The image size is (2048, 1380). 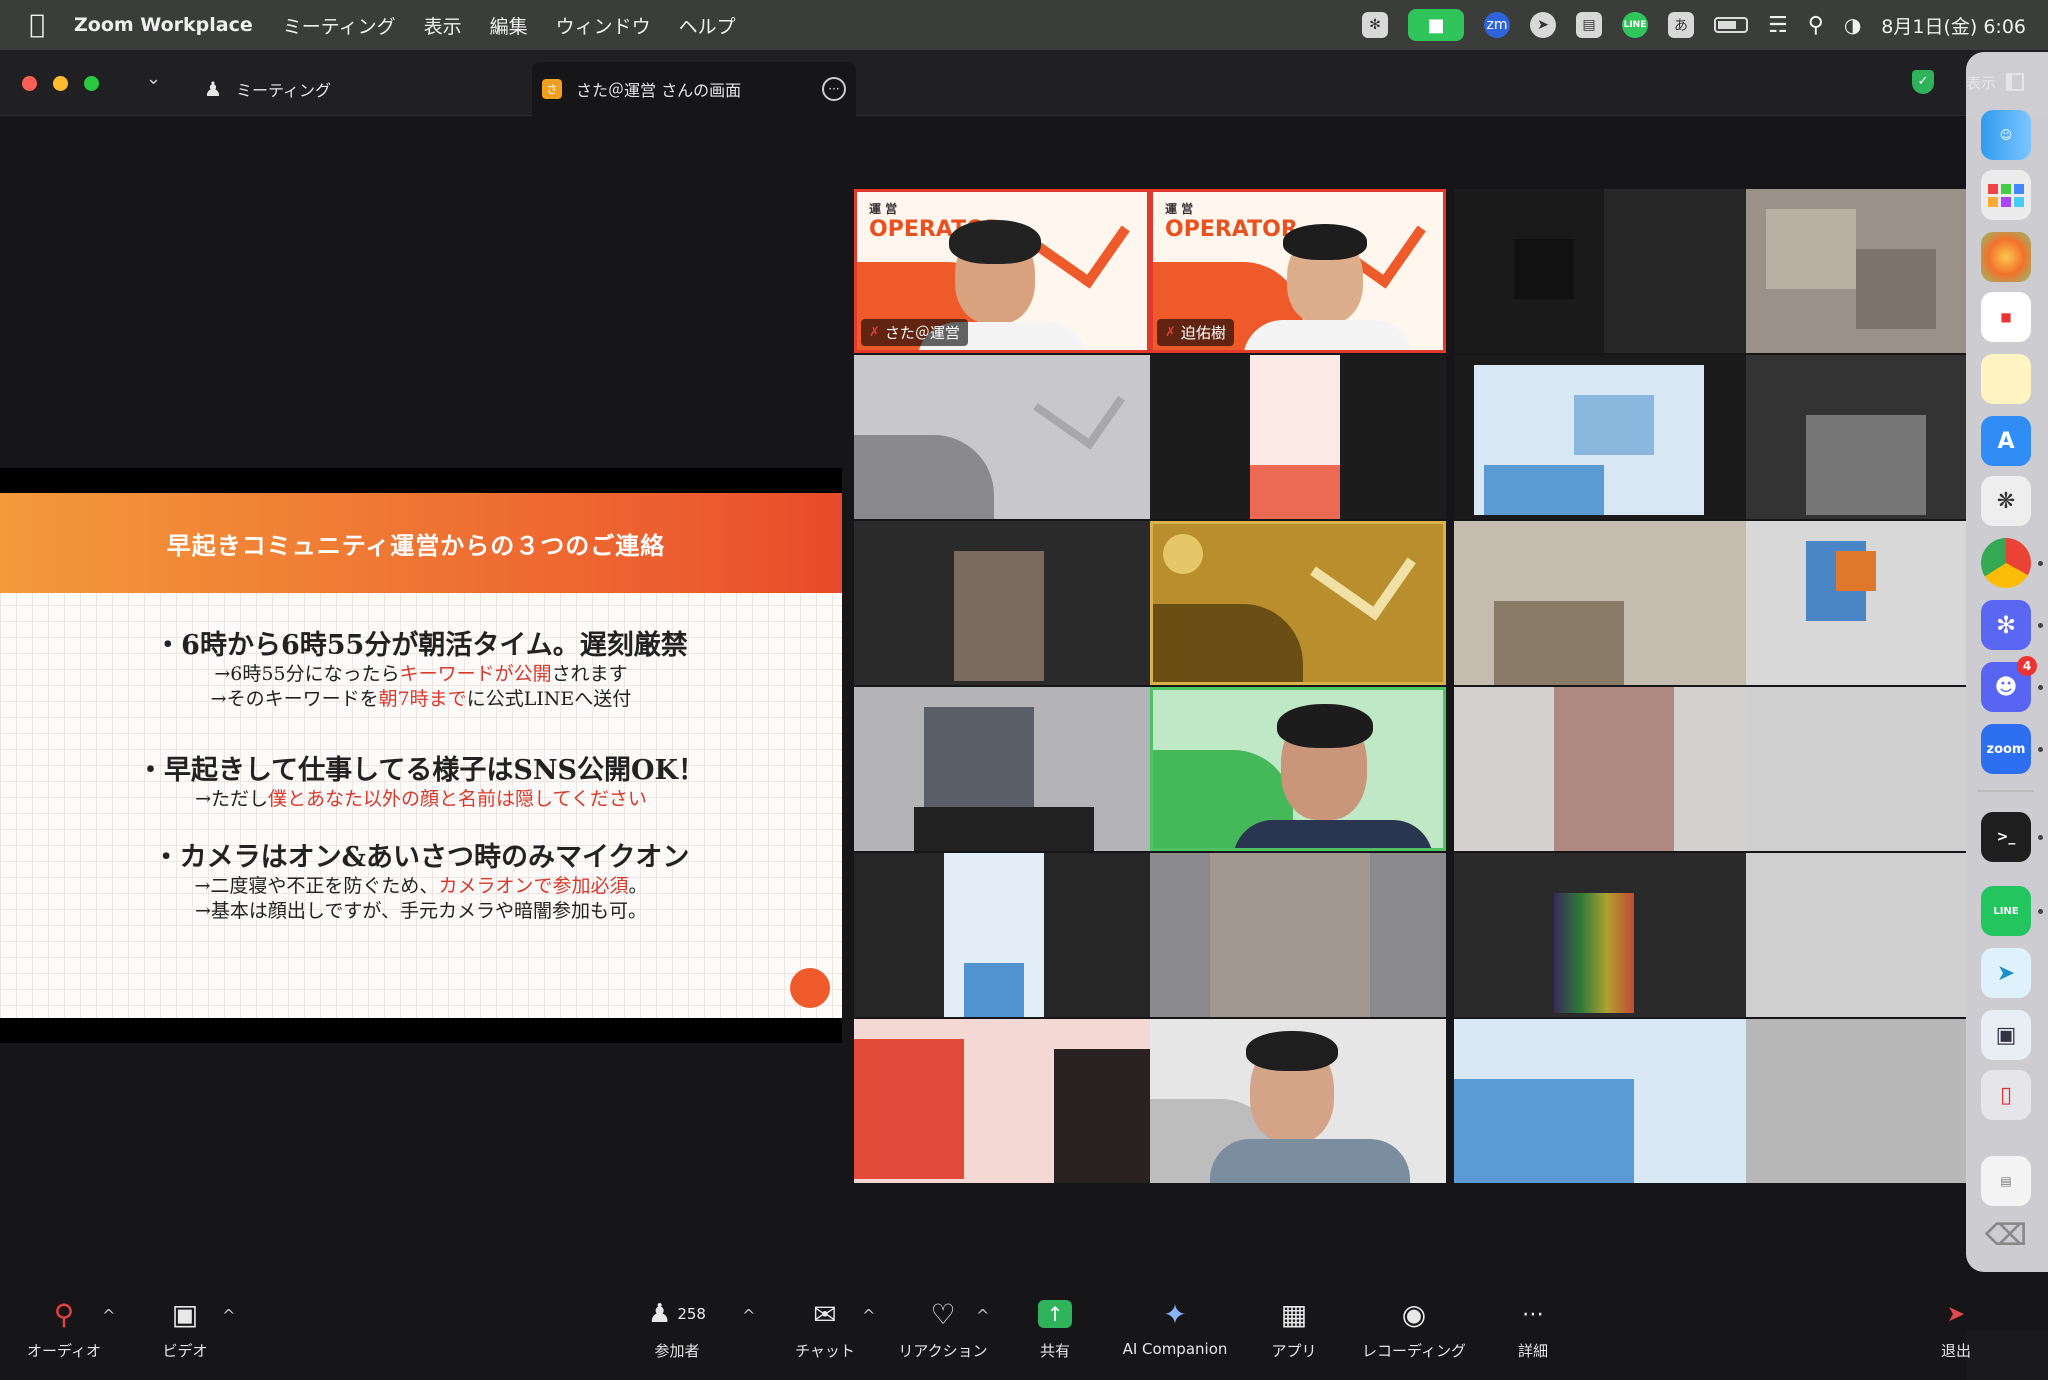 What do you see at coordinates (1956, 1328) in the screenshot?
I see `leave-button: ➤ 退出` at bounding box center [1956, 1328].